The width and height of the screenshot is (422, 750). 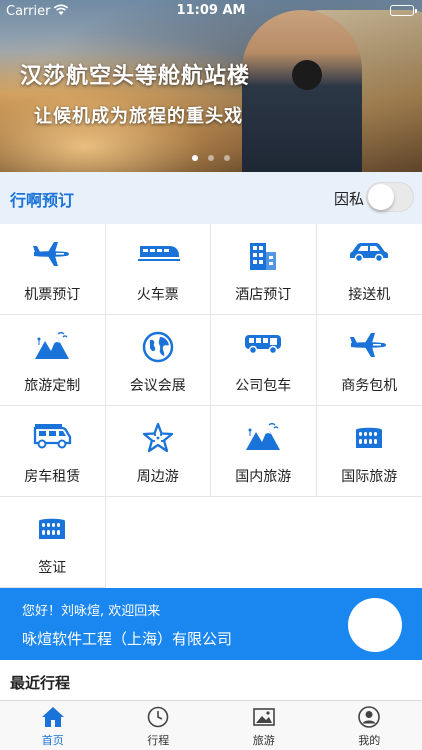 I want to click on service-label: 公司包车, so click(x=263, y=386).